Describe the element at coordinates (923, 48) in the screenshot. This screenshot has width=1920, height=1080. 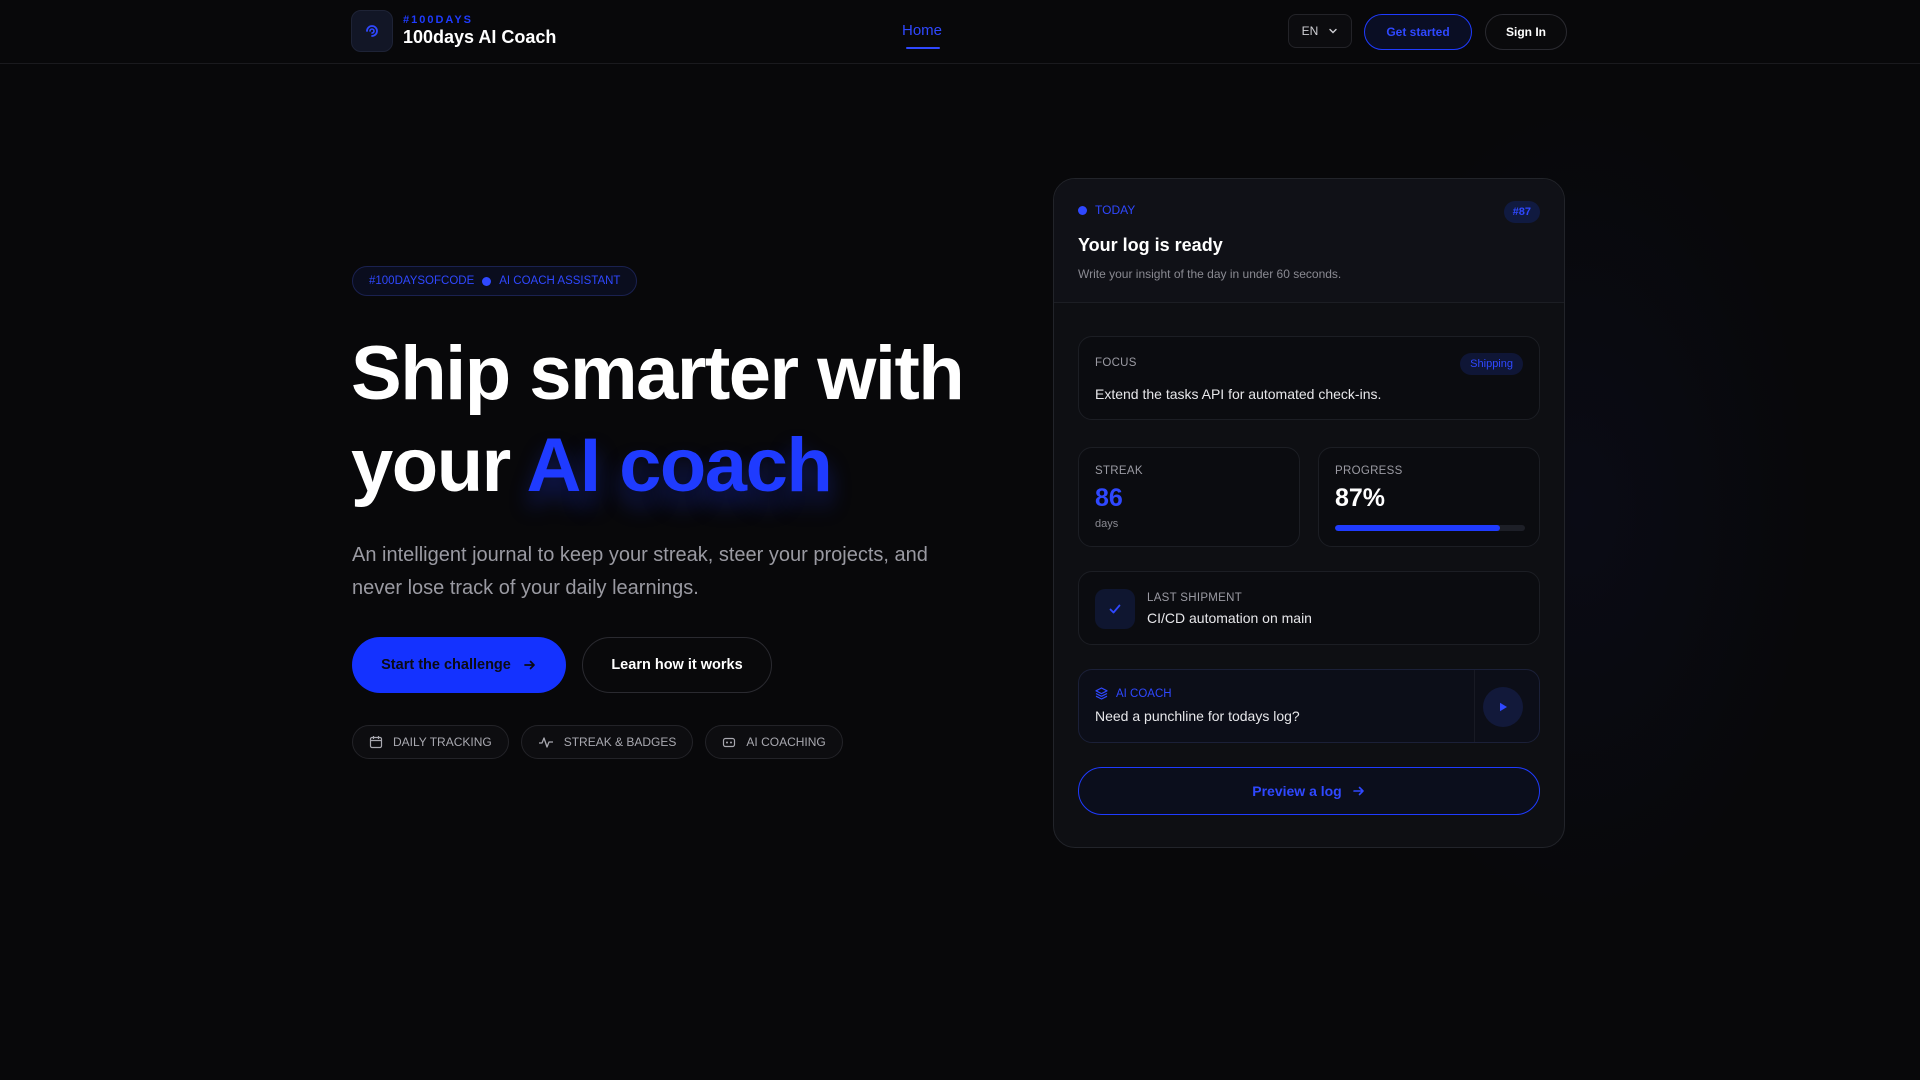
I see `active-tab-indicator` at that location.